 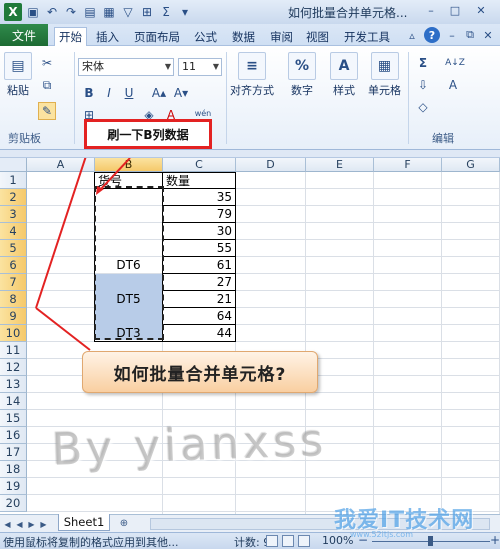 I want to click on style-button: A 样式, so click(x=344, y=75).